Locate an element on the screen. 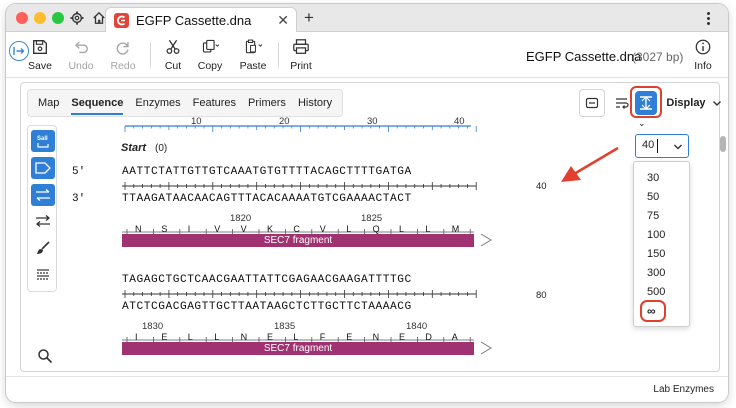  highlight-infinite-option is located at coordinates (653, 311).